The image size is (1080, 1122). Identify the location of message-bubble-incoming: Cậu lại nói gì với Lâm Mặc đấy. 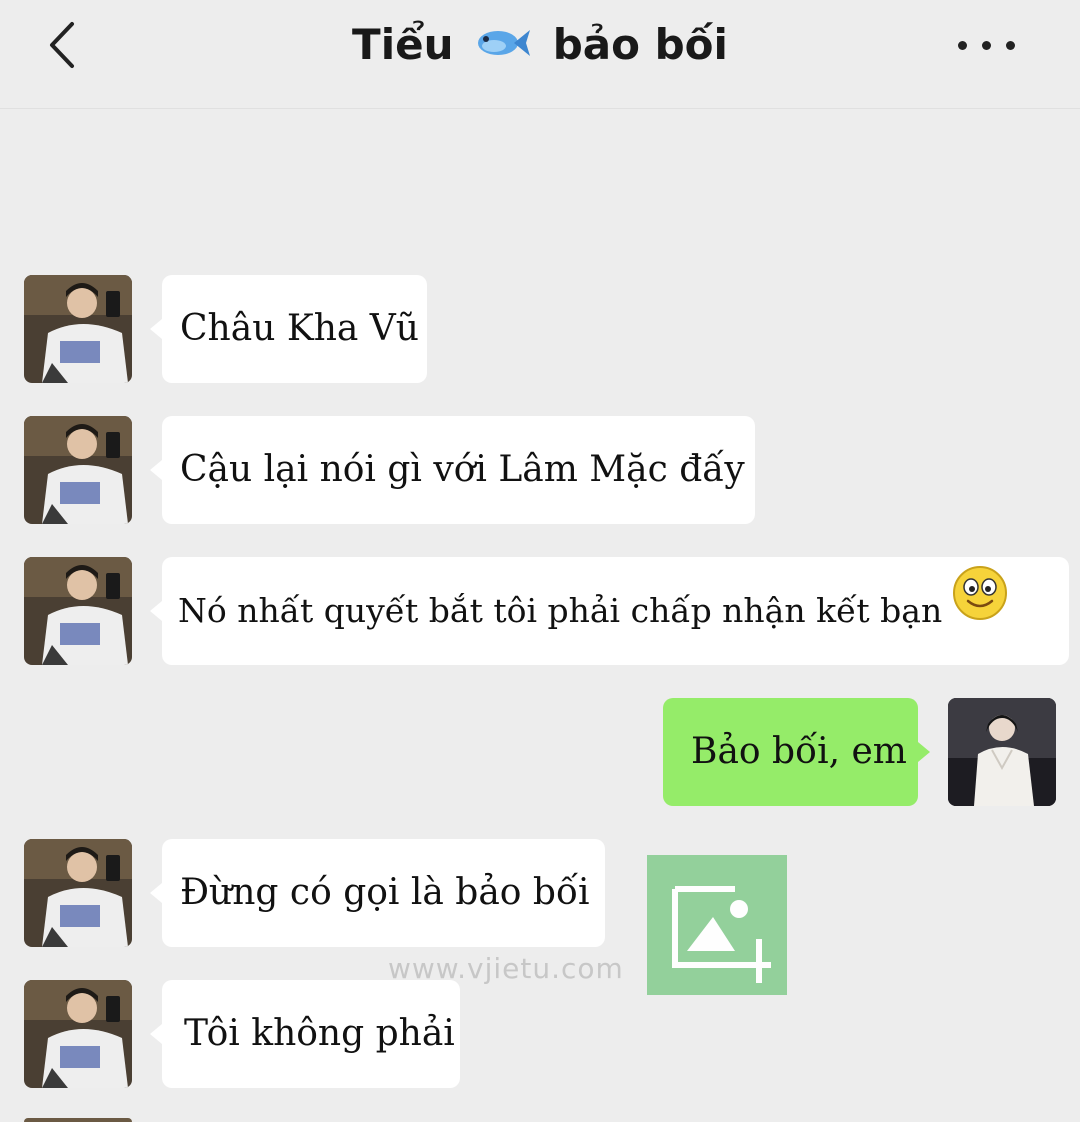
(452, 470).